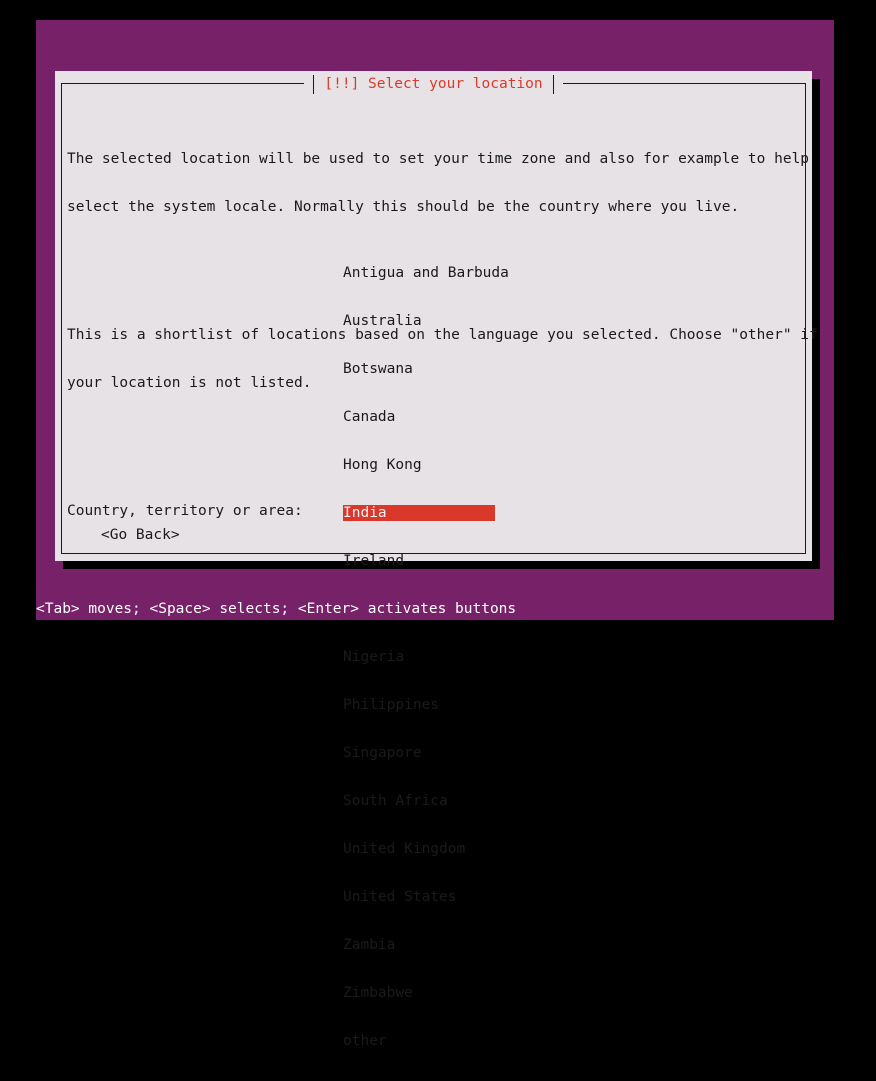  I want to click on list-item: United Kingdom, so click(419, 849).